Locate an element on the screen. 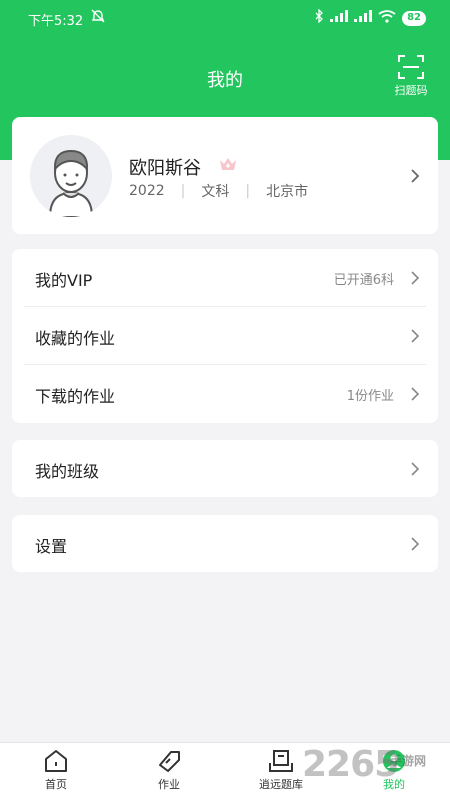 The width and height of the screenshot is (450, 800). home-icon is located at coordinates (56, 761).